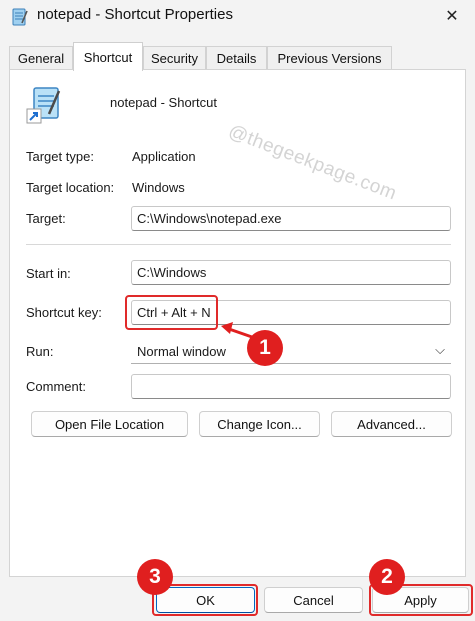  I want to click on target-location-value: Windows, so click(158, 187).